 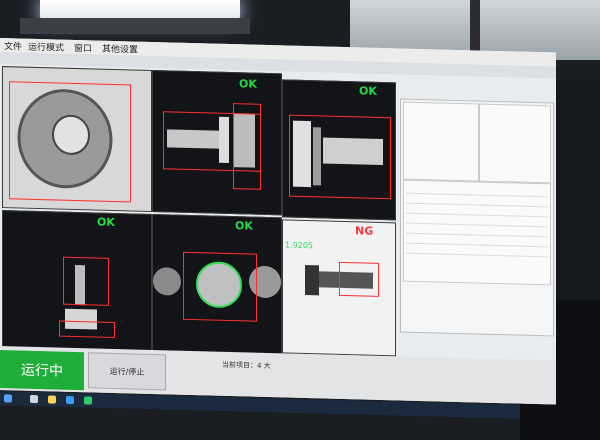 I want to click on camera-view-screw-heads: OK, so click(x=217, y=284).